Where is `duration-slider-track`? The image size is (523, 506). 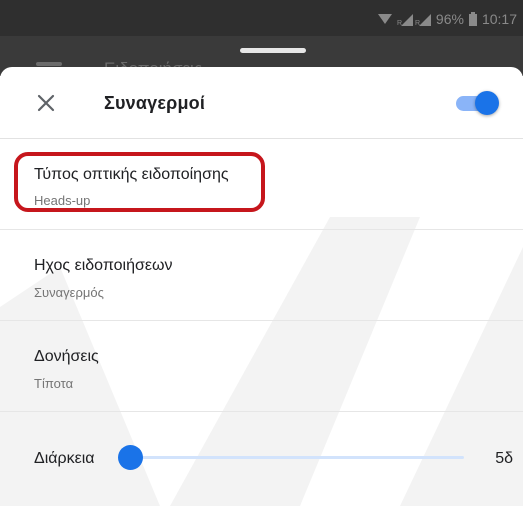 duration-slider-track is located at coordinates (296, 457).